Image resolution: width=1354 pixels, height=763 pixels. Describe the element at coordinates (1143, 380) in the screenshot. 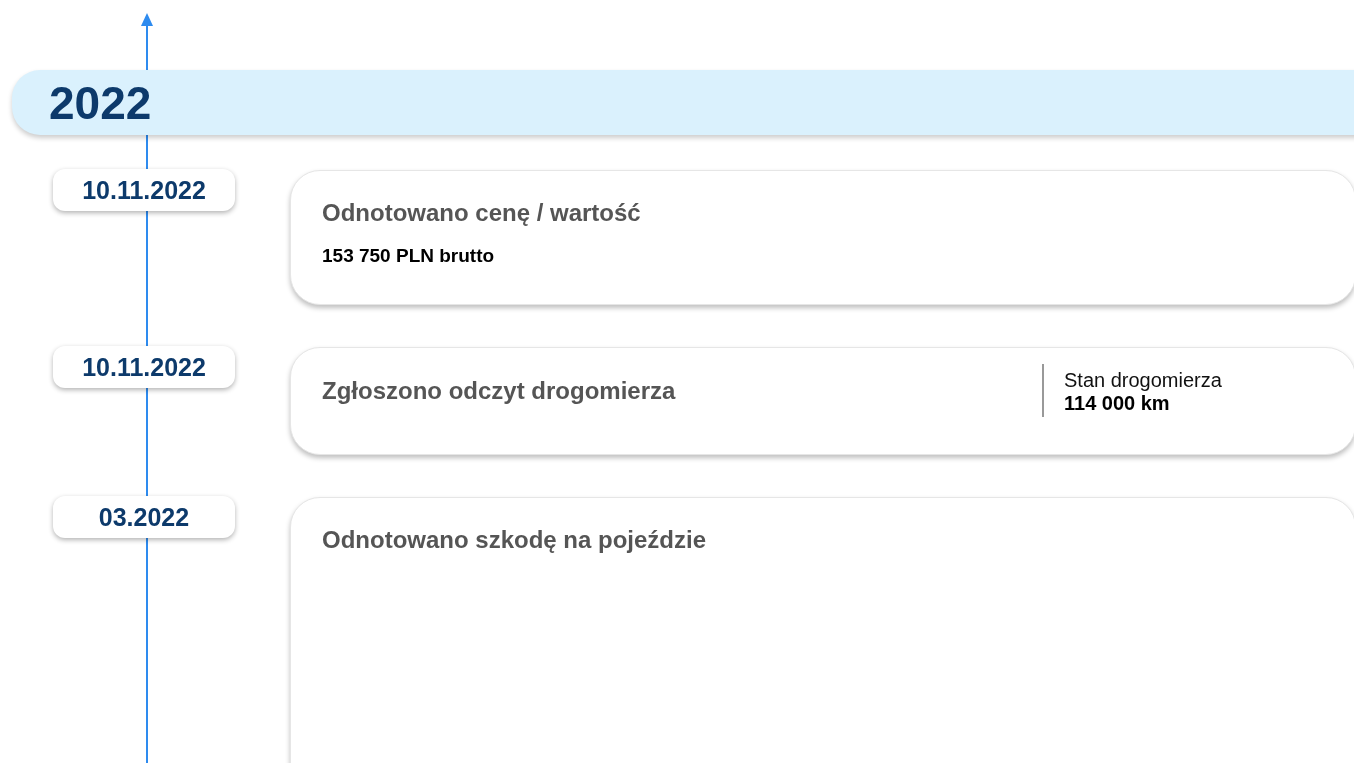

I see `odometer-label: Stan drogomierza` at that location.